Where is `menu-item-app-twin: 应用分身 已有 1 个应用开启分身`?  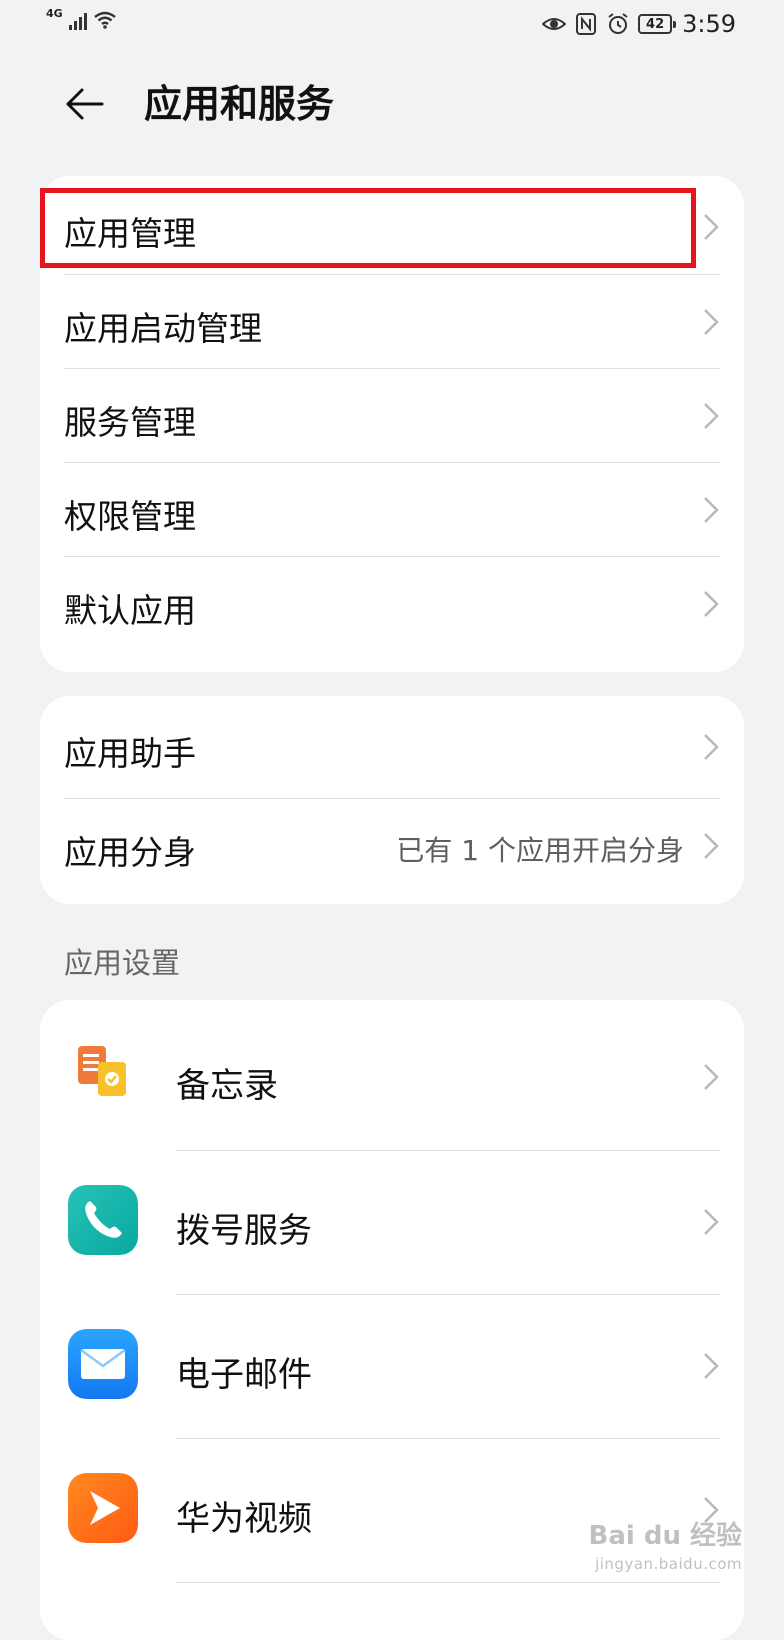
menu-item-app-twin: 应用分身 已有 1 个应用开启分身 is located at coordinates (392, 851).